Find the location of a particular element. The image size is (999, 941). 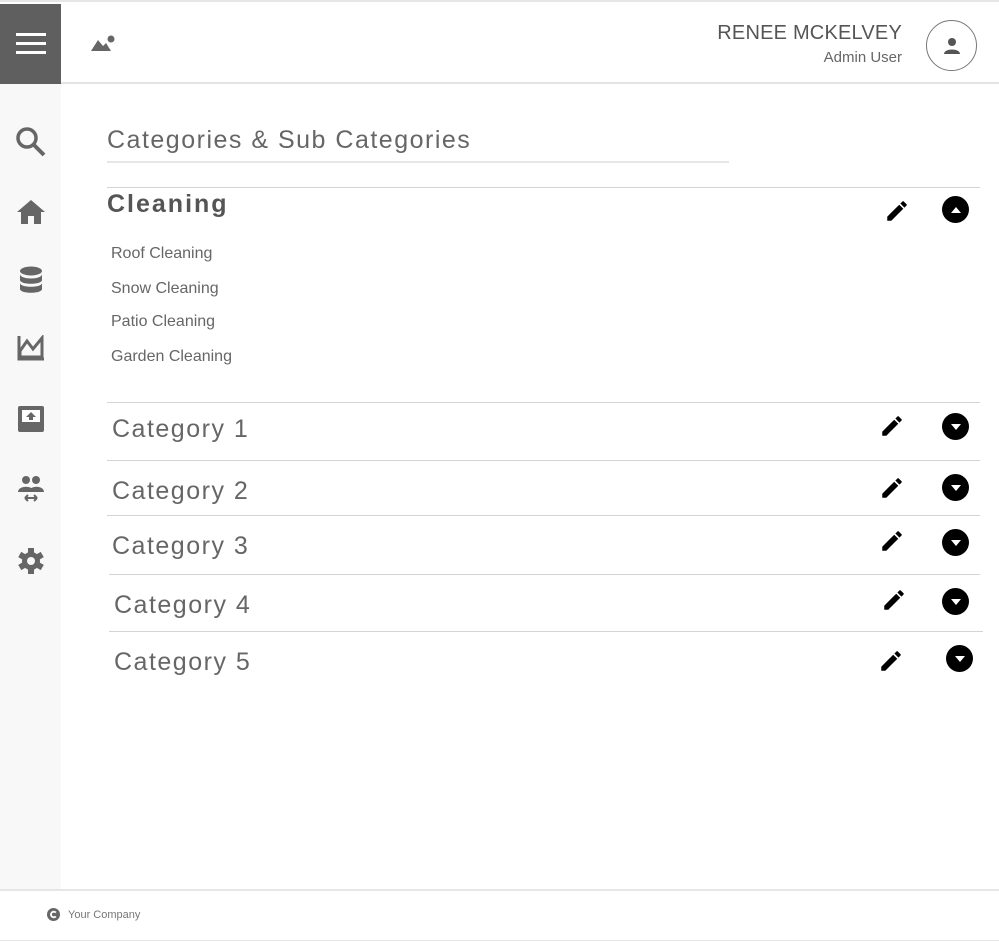

company-name: Your Company is located at coordinates (104, 914).